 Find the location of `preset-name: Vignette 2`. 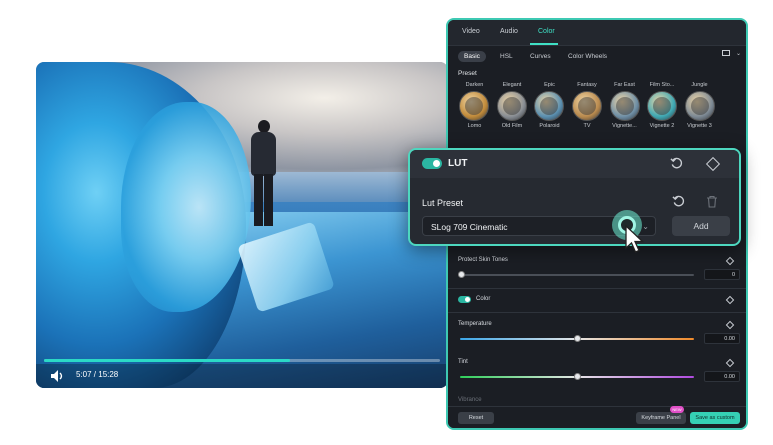

preset-name: Vignette 2 is located at coordinates (662, 126).